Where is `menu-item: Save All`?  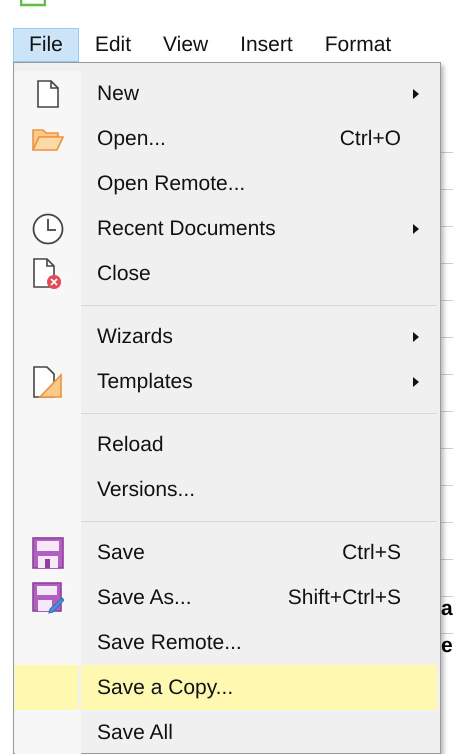
menu-item: Save All is located at coordinates (226, 732).